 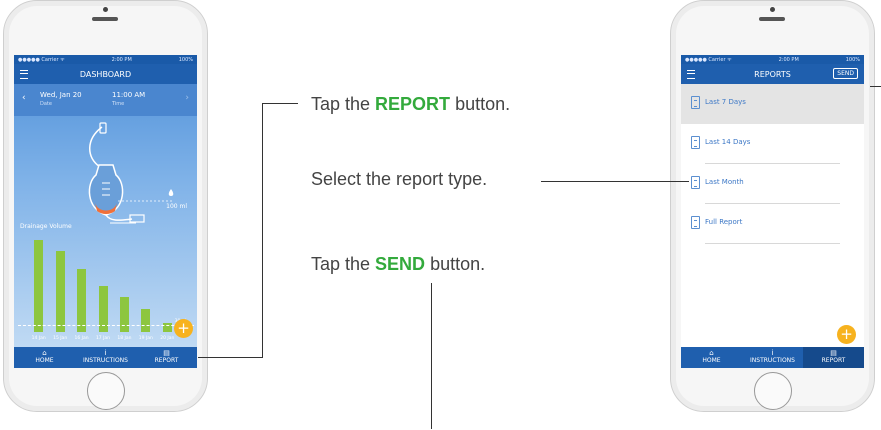 What do you see at coordinates (615, 181) in the screenshot?
I see `callout-line-select` at bounding box center [615, 181].